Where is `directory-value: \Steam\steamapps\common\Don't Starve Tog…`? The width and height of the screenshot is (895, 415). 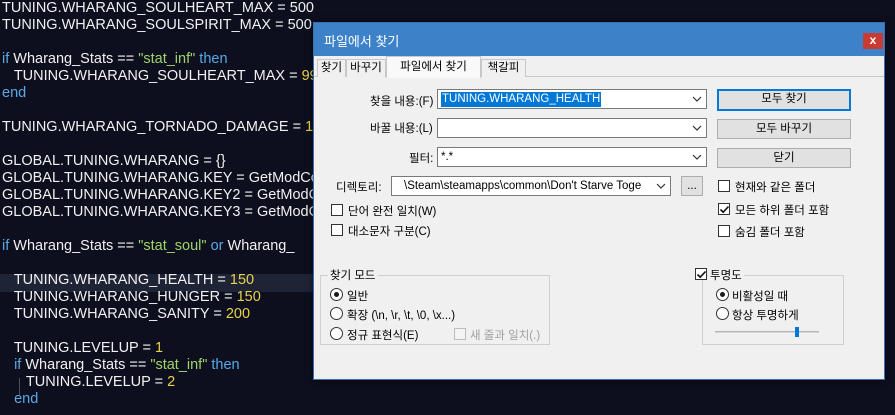
directory-value: \Steam\steamapps\common\Don't Starve Tog… is located at coordinates (523, 186).